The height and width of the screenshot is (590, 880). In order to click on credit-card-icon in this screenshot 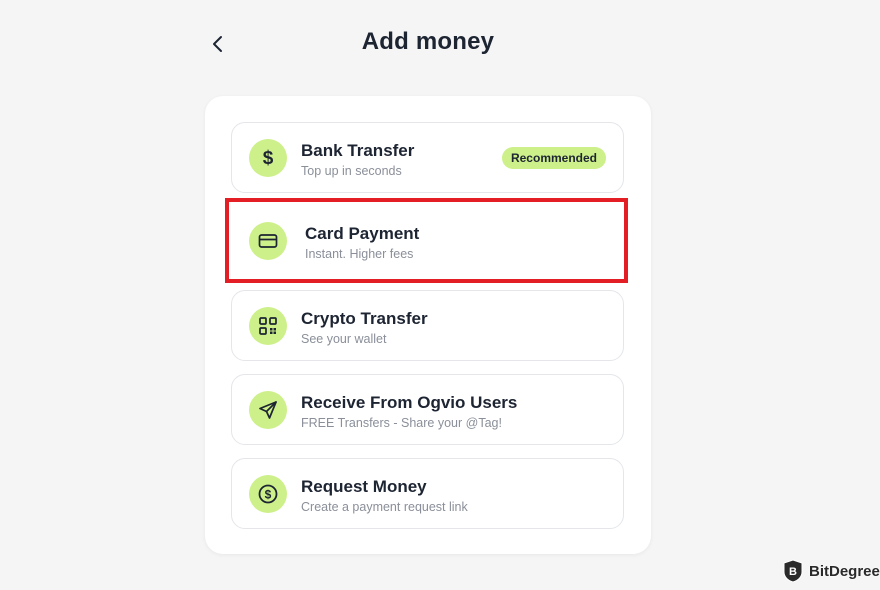, I will do `click(268, 241)`.